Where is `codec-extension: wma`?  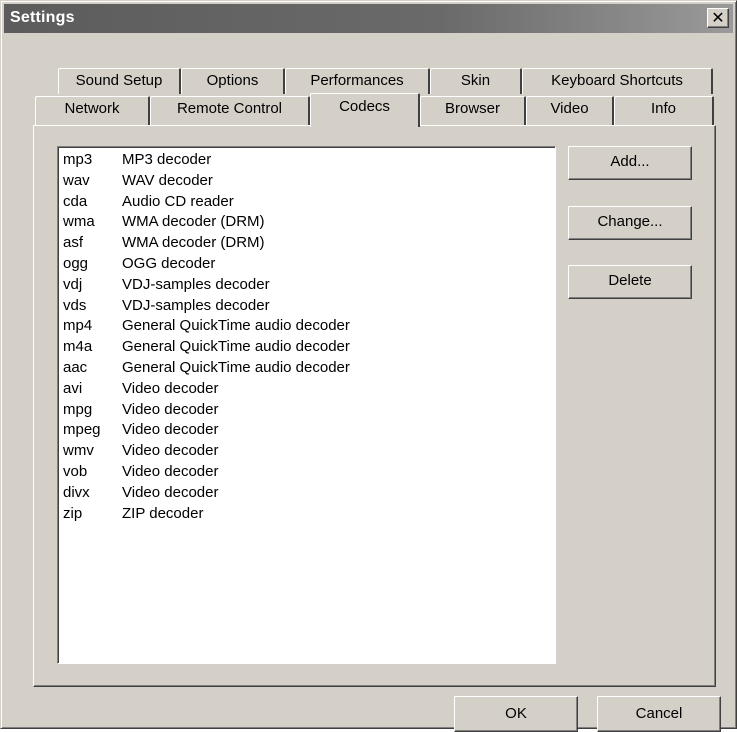
codec-extension: wma is located at coordinates (79, 222).